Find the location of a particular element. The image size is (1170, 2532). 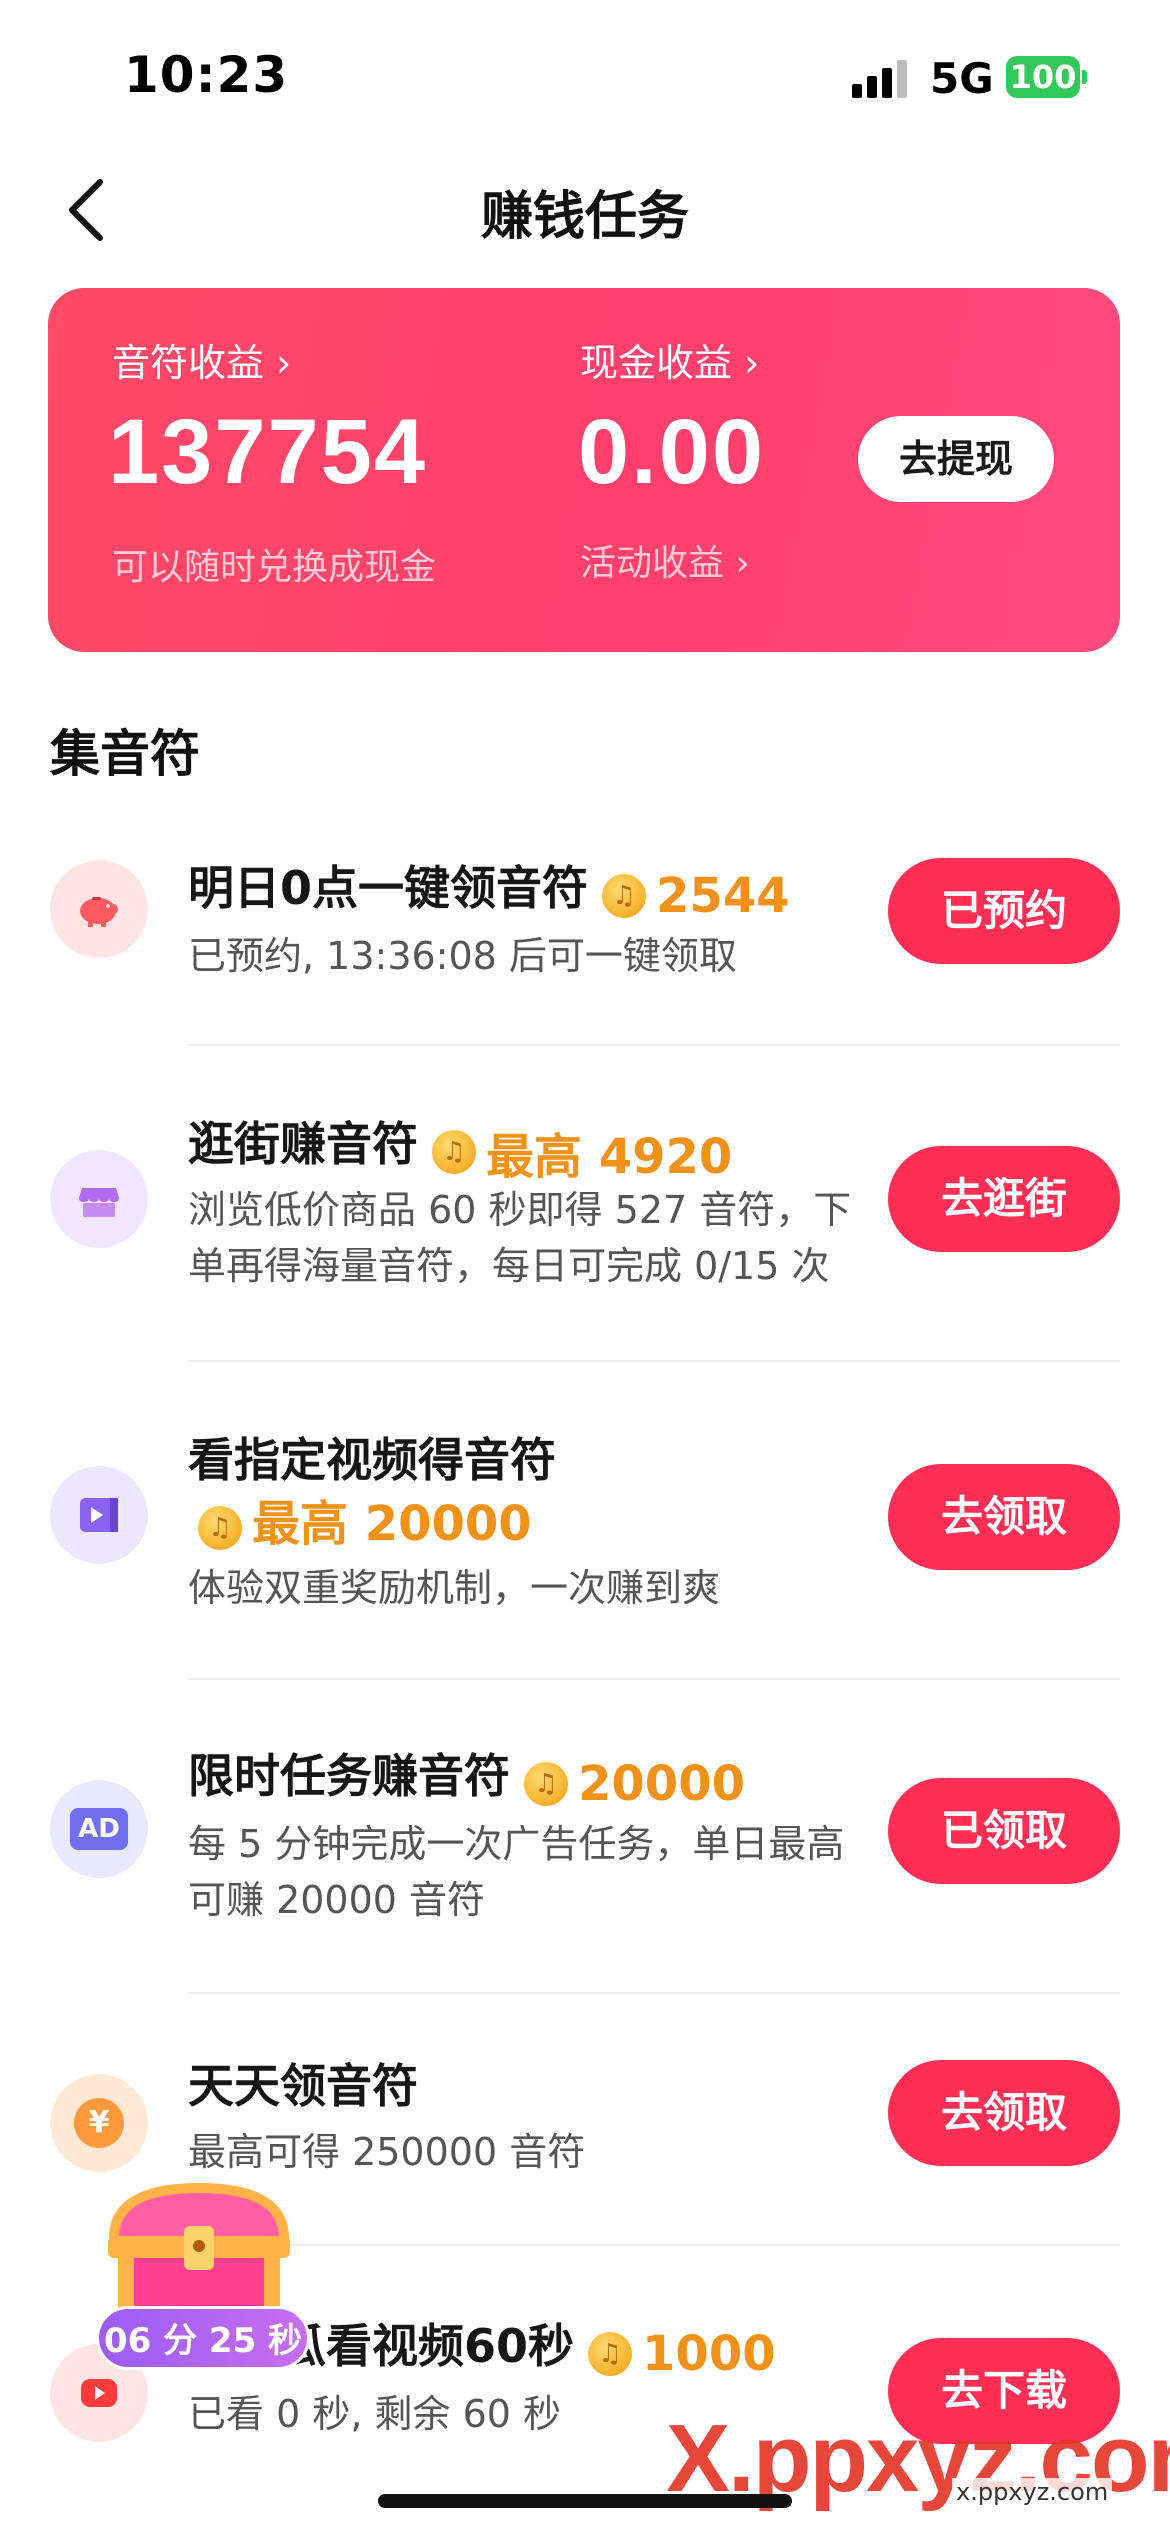

task-desc: 每 5 分钟完成一次广告任务，单日最高可赚 20000 音符 is located at coordinates (516, 1872).